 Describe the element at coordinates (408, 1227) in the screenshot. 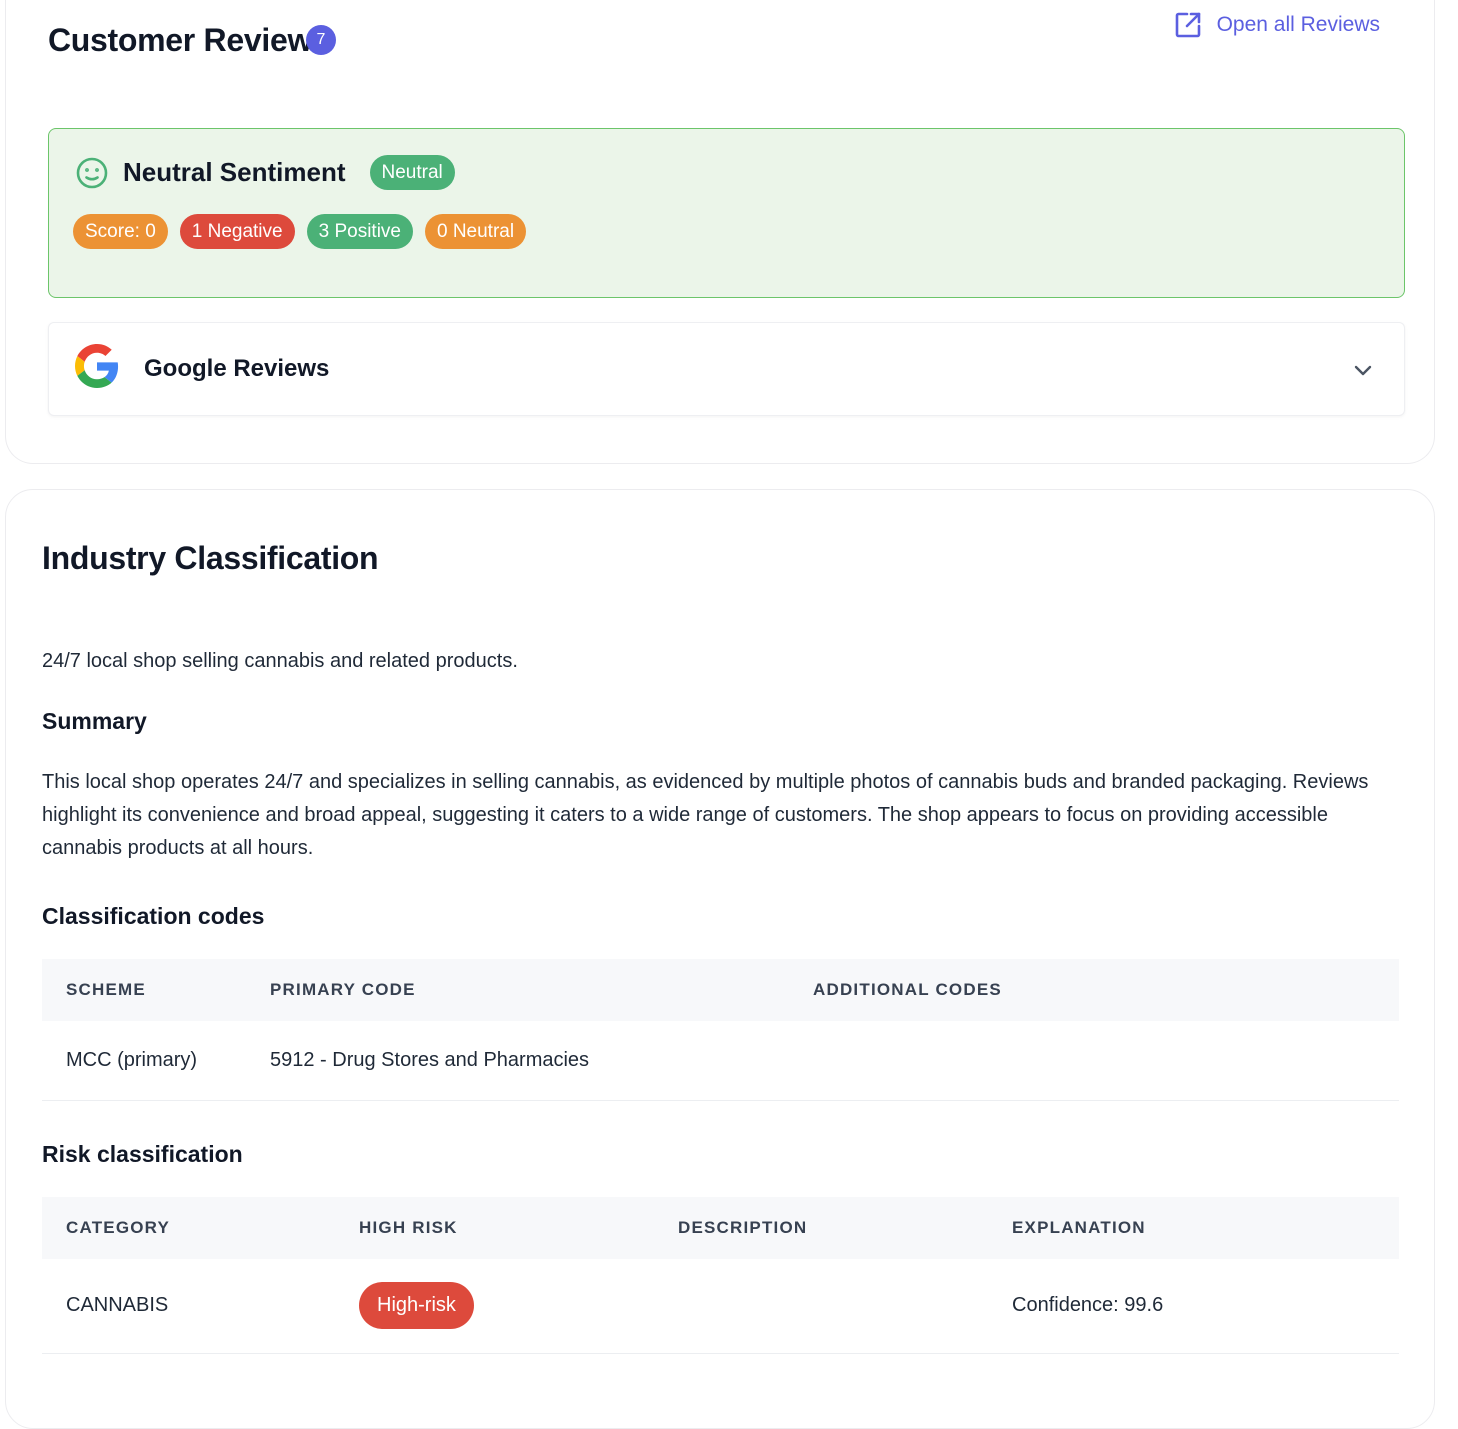

I see `column-header-high-risk: HIGH RISK` at that location.